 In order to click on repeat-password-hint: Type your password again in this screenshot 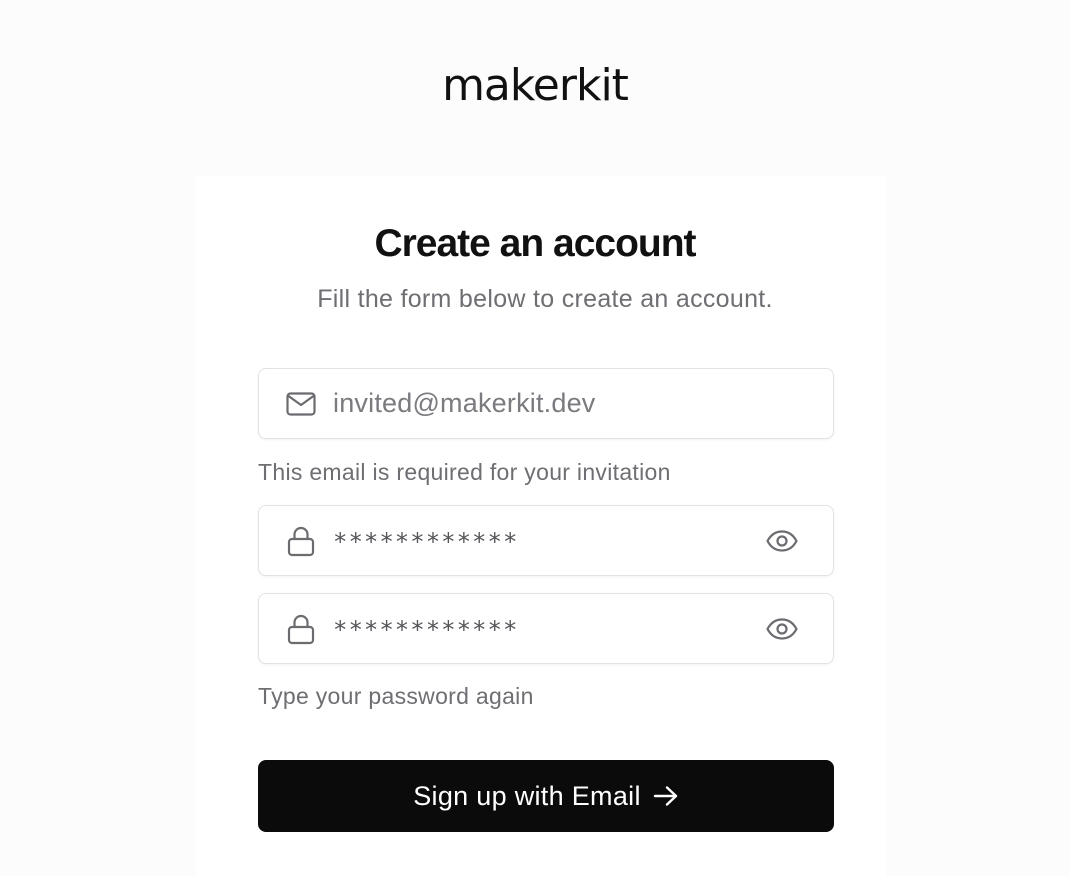, I will do `click(396, 696)`.